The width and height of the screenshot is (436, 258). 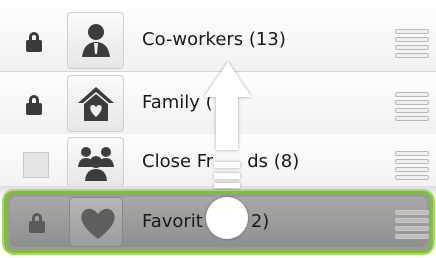 I want to click on group-avatar-coworkers, so click(x=95, y=40).